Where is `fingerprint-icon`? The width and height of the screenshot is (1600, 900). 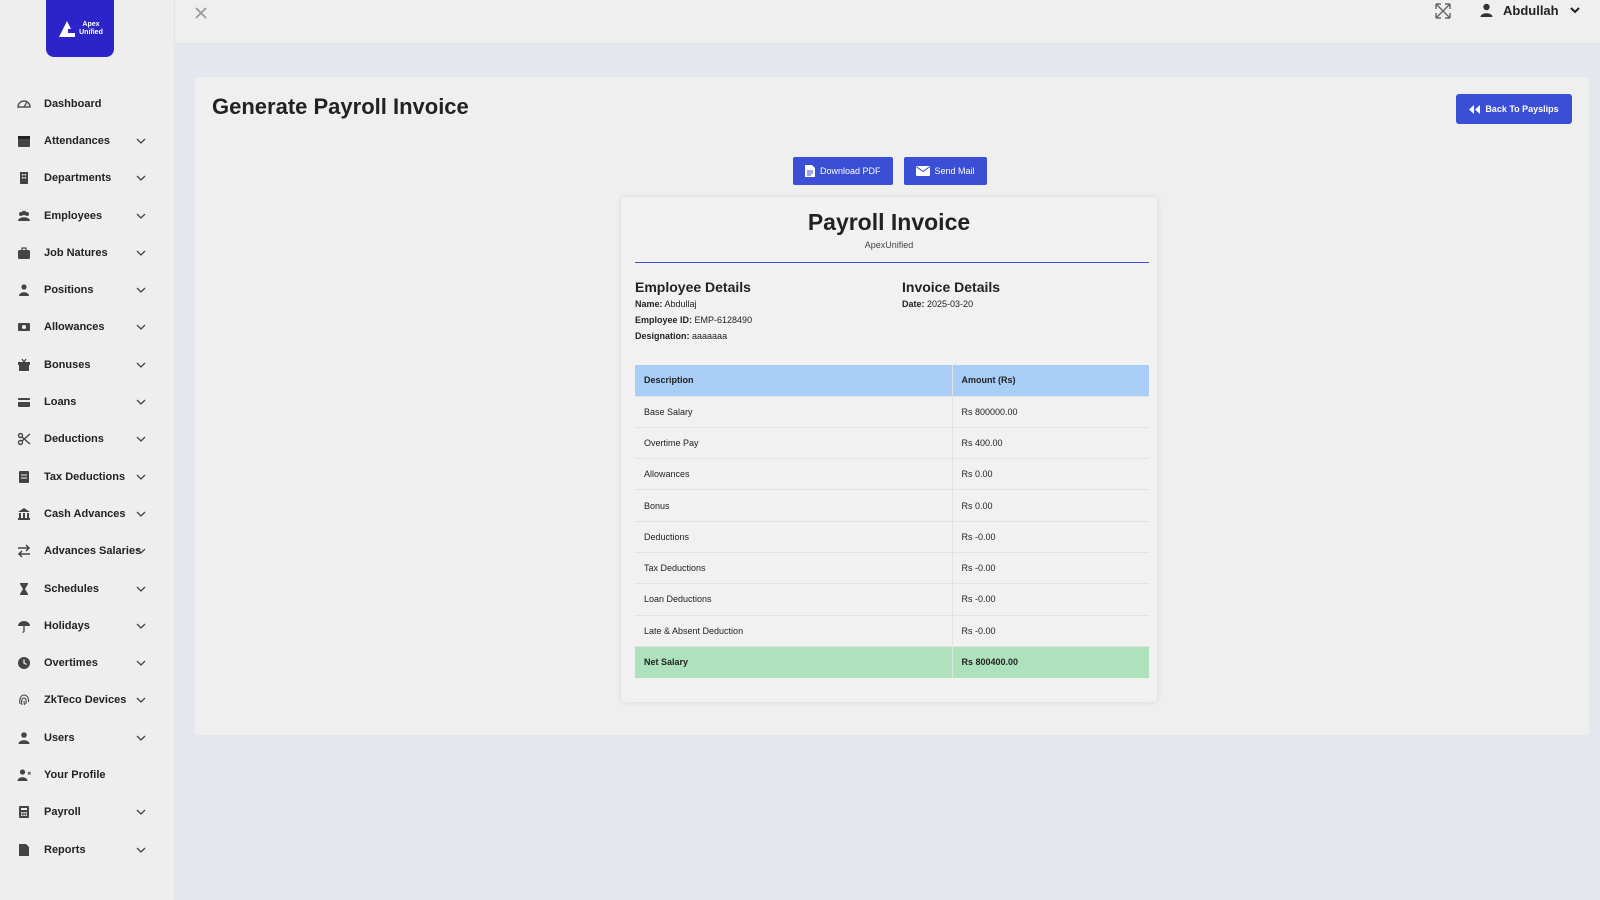 fingerprint-icon is located at coordinates (24, 700).